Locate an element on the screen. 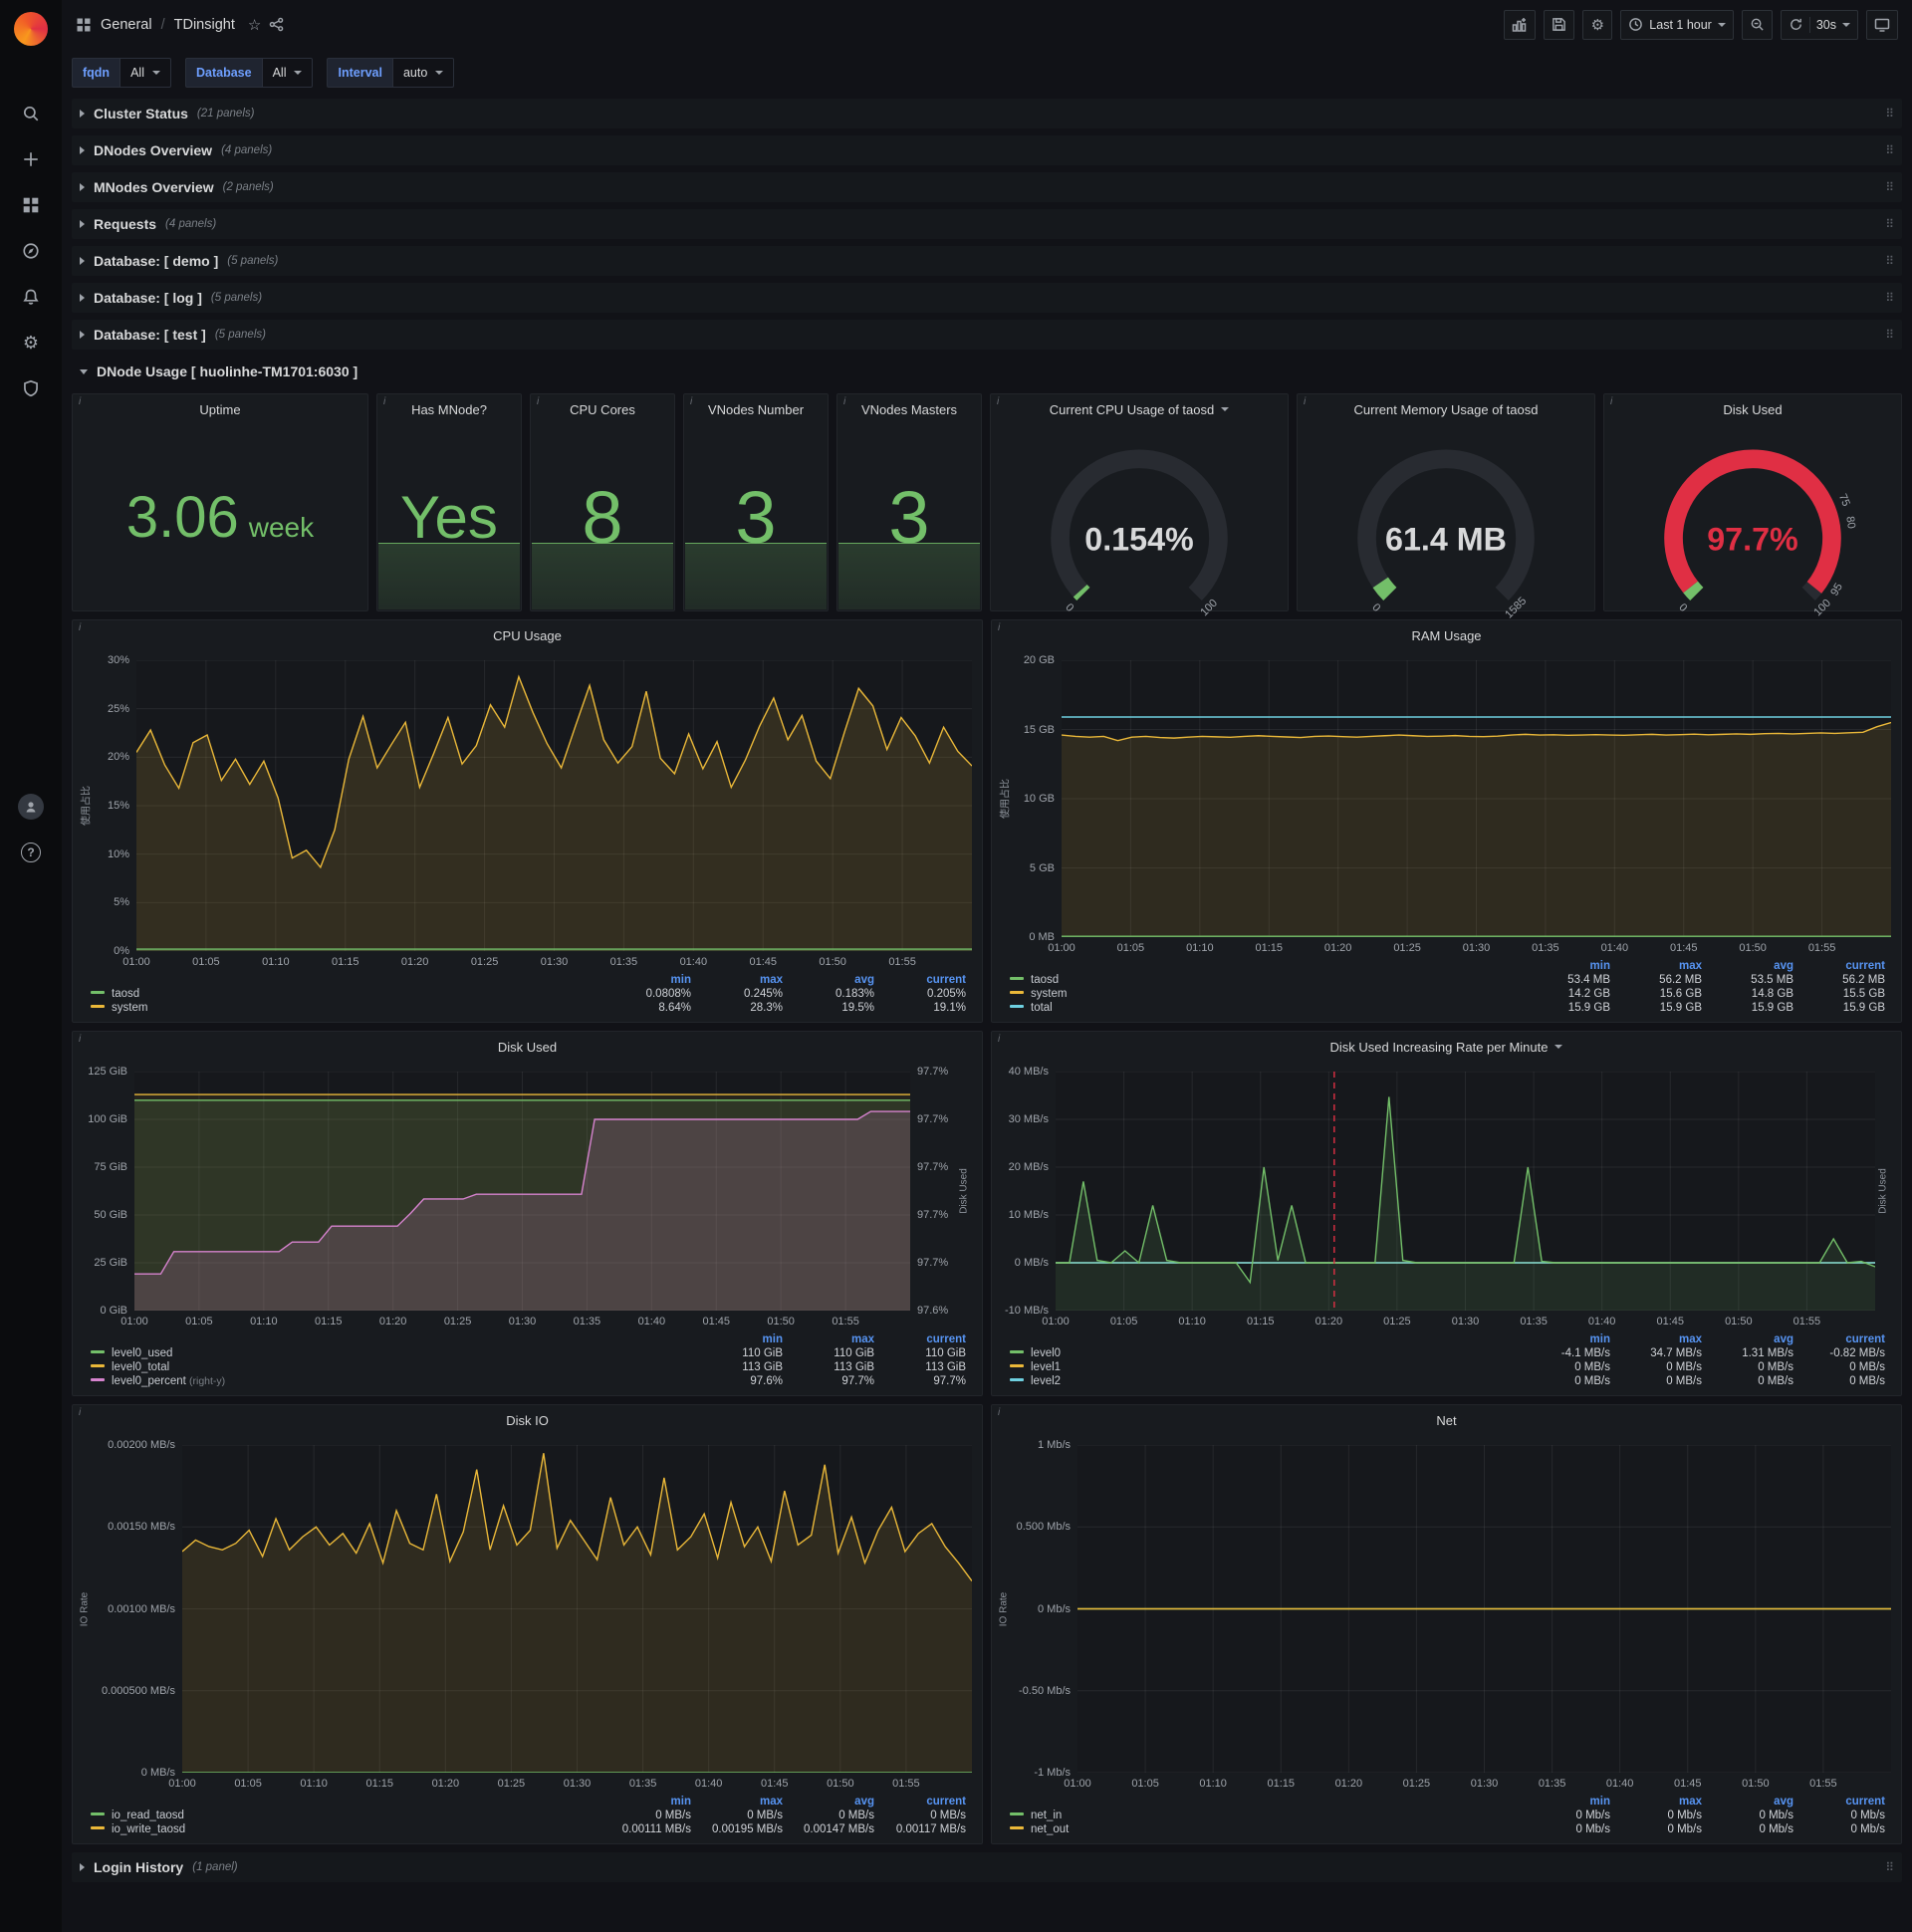  kiosk-mode-button is located at coordinates (1882, 24).